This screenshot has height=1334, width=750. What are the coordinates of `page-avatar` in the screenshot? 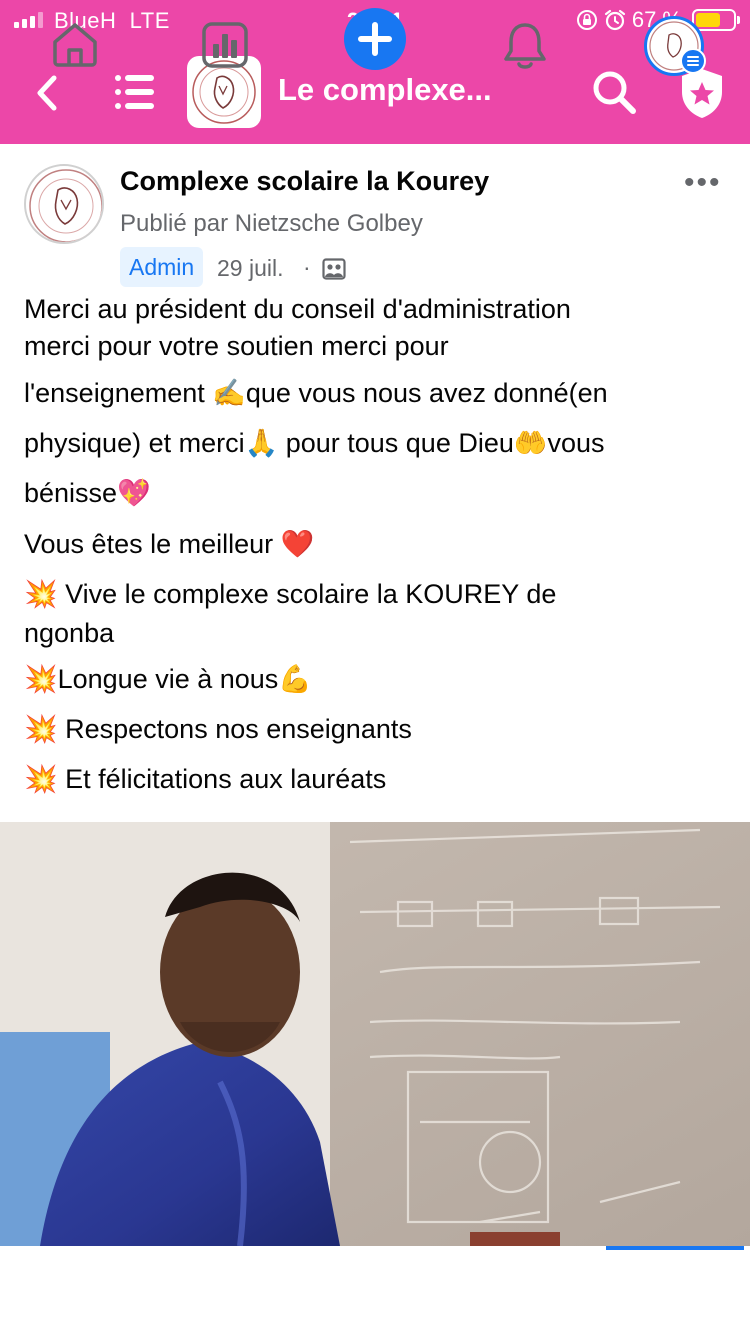 It's located at (64, 204).